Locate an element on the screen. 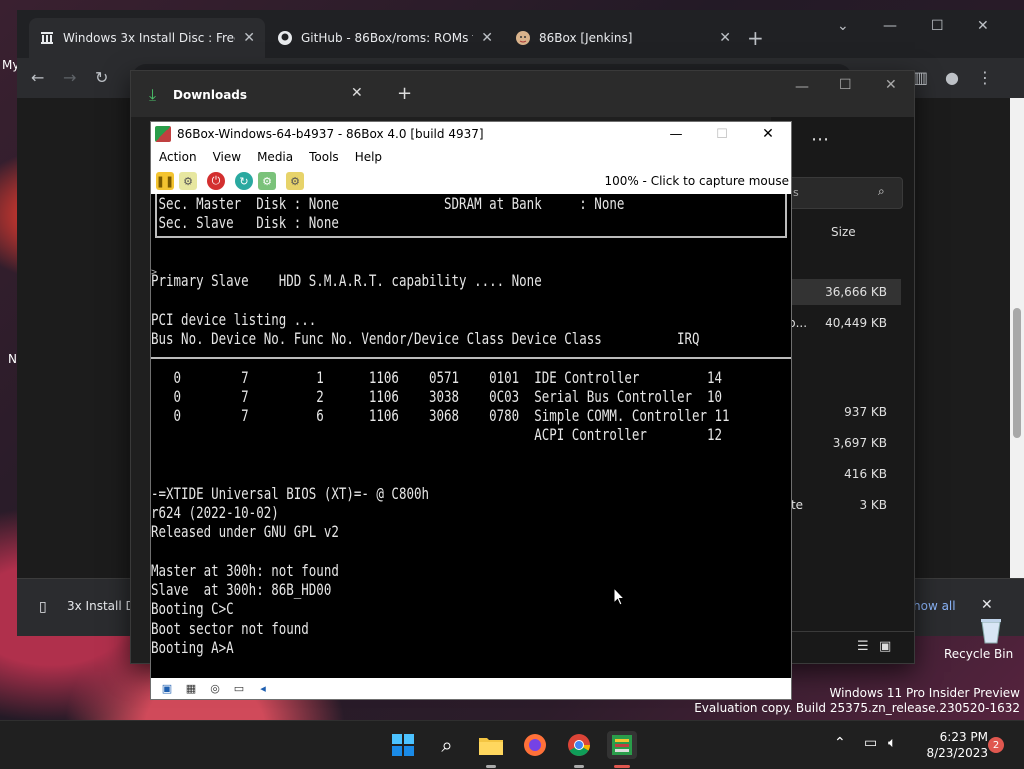 Image resolution: width=1024 pixels, height=769 pixels. desktop-label-n: N is located at coordinates (12, 359).